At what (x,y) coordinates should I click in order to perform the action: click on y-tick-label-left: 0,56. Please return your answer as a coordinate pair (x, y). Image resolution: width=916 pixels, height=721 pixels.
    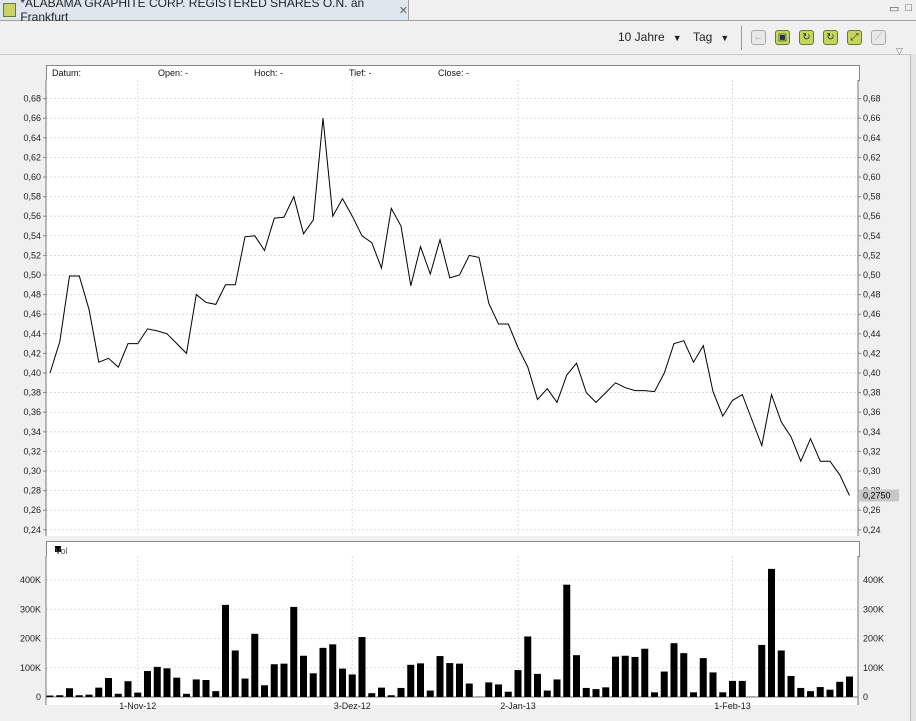
    Looking at the image, I should click on (32, 216).